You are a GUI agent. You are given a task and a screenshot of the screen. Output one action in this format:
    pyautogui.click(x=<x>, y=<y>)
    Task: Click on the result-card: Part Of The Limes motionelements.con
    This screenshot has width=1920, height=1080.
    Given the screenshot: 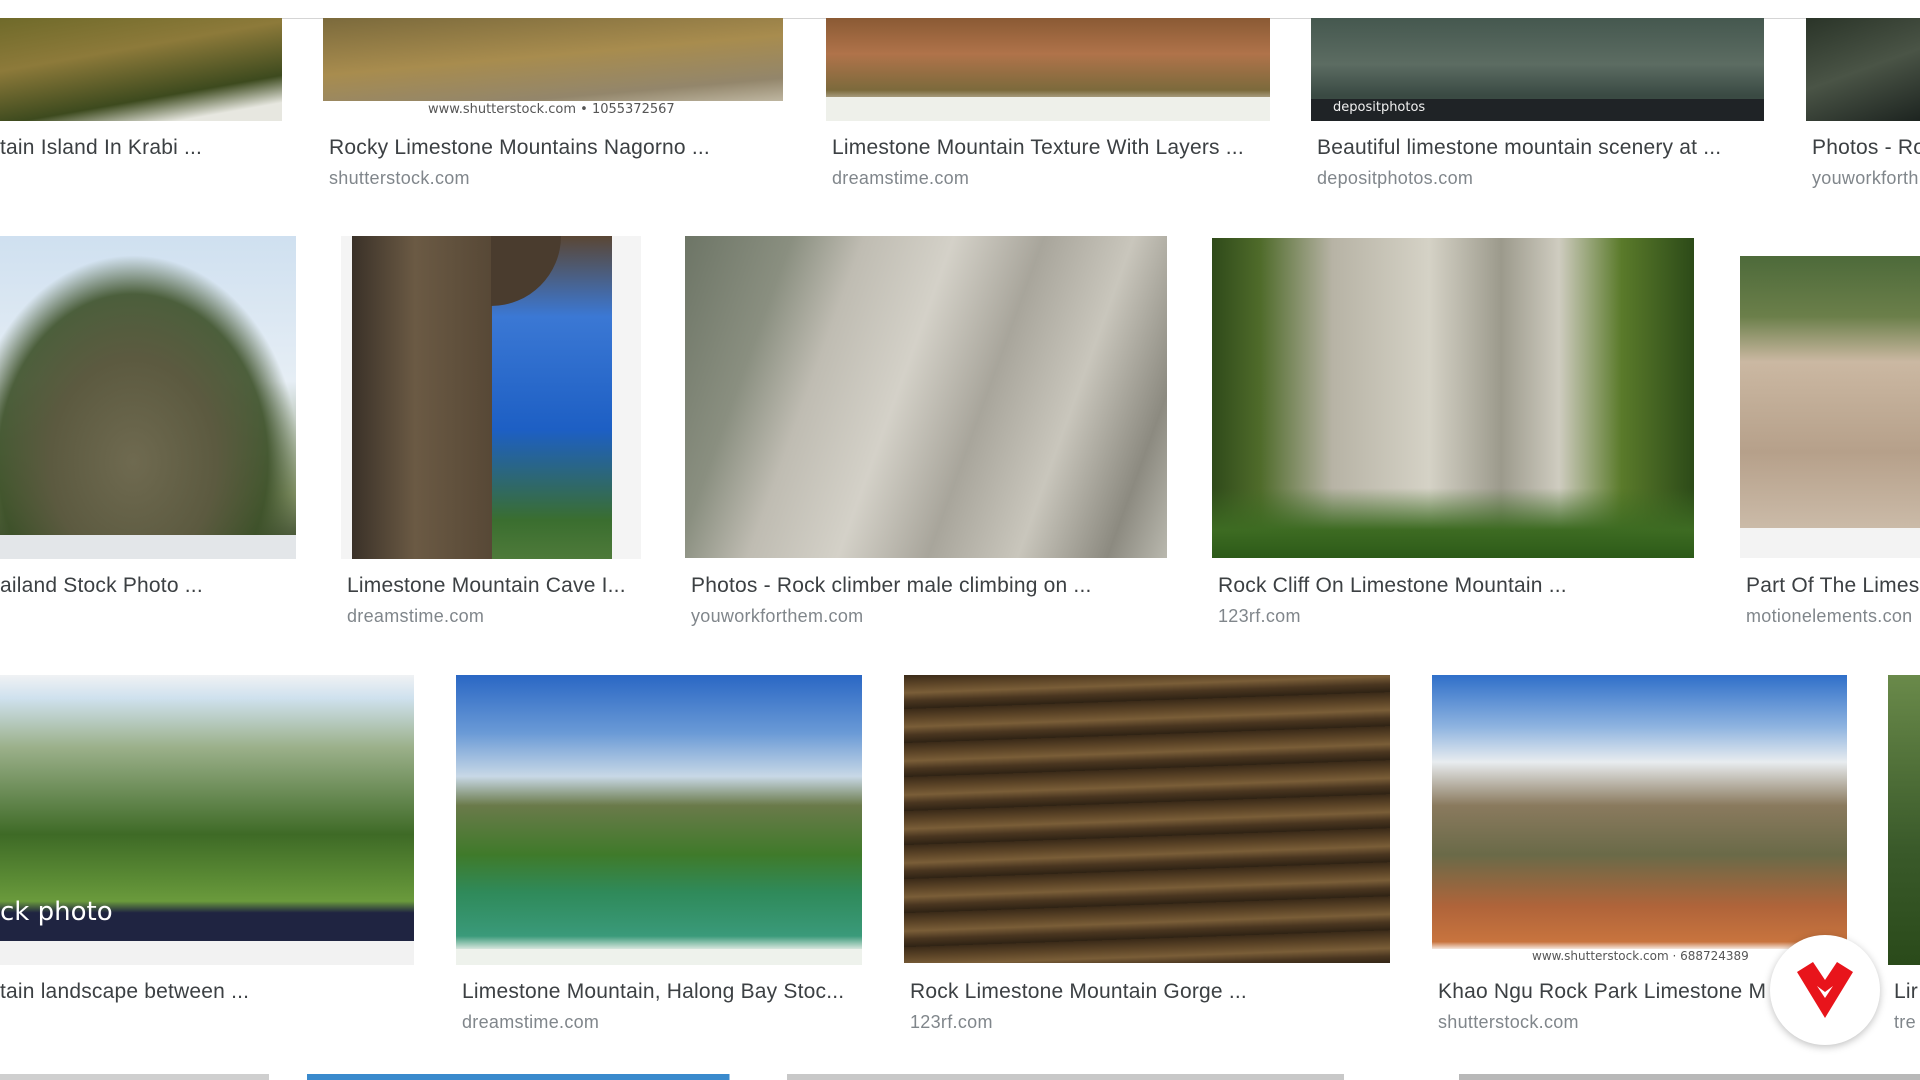 What is the action you would take?
    pyautogui.click(x=1830, y=436)
    